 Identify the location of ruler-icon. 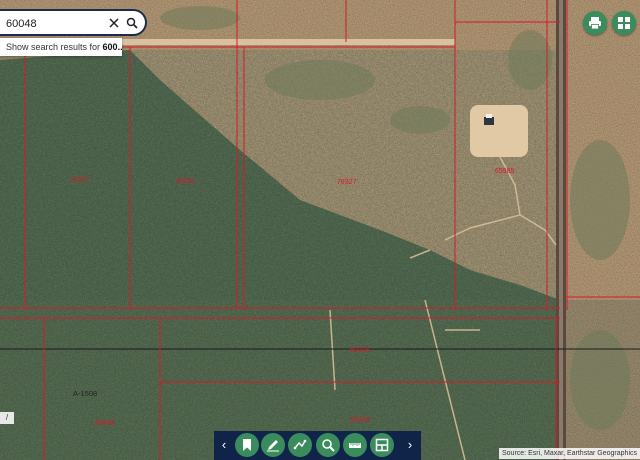
(355, 445).